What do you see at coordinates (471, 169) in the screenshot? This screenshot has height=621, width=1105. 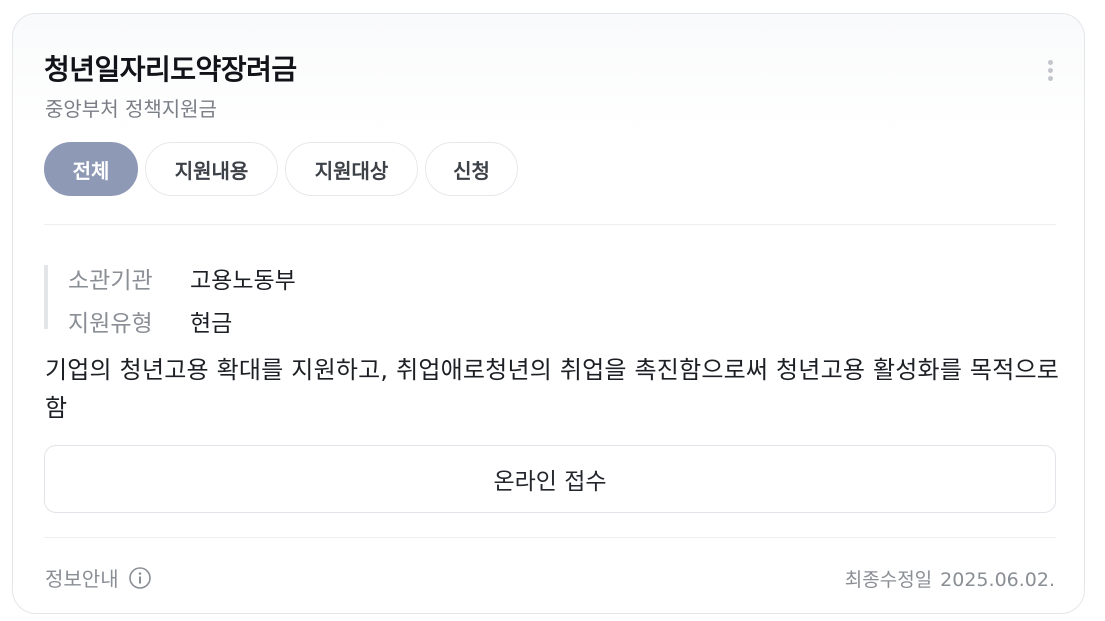 I see `tab-apply: 신청` at bounding box center [471, 169].